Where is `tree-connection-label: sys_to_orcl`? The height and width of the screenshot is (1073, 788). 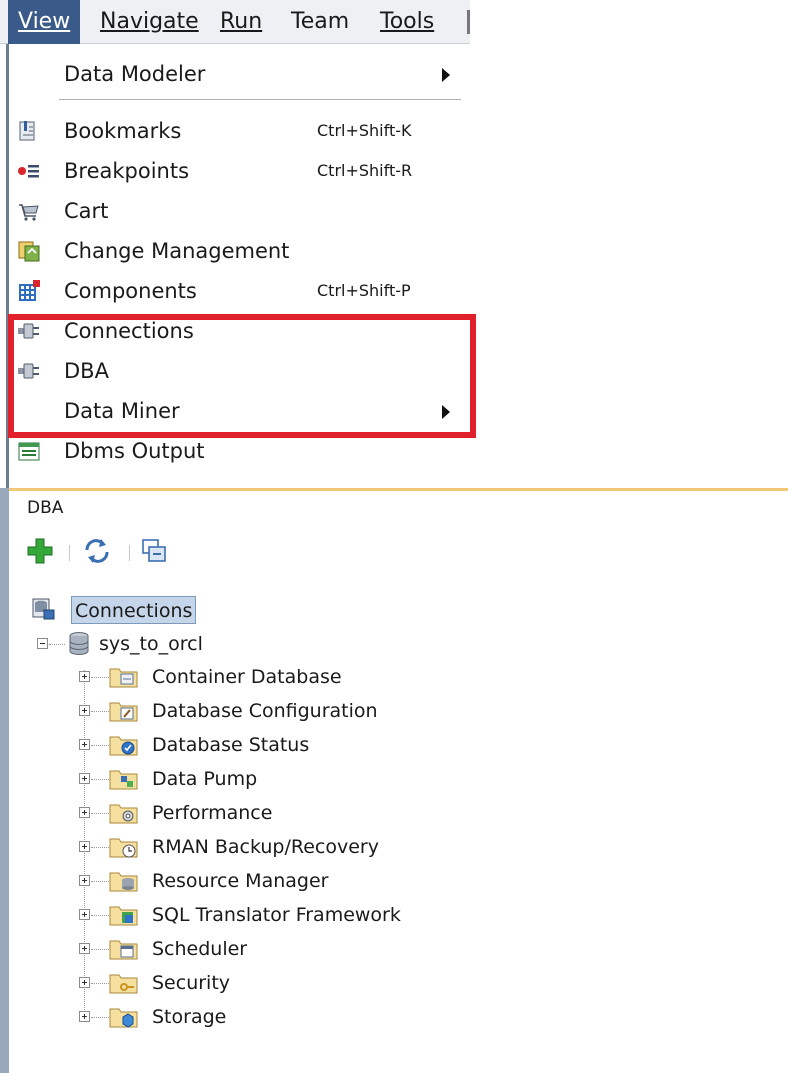
tree-connection-label: sys_to_orcl is located at coordinates (151, 644).